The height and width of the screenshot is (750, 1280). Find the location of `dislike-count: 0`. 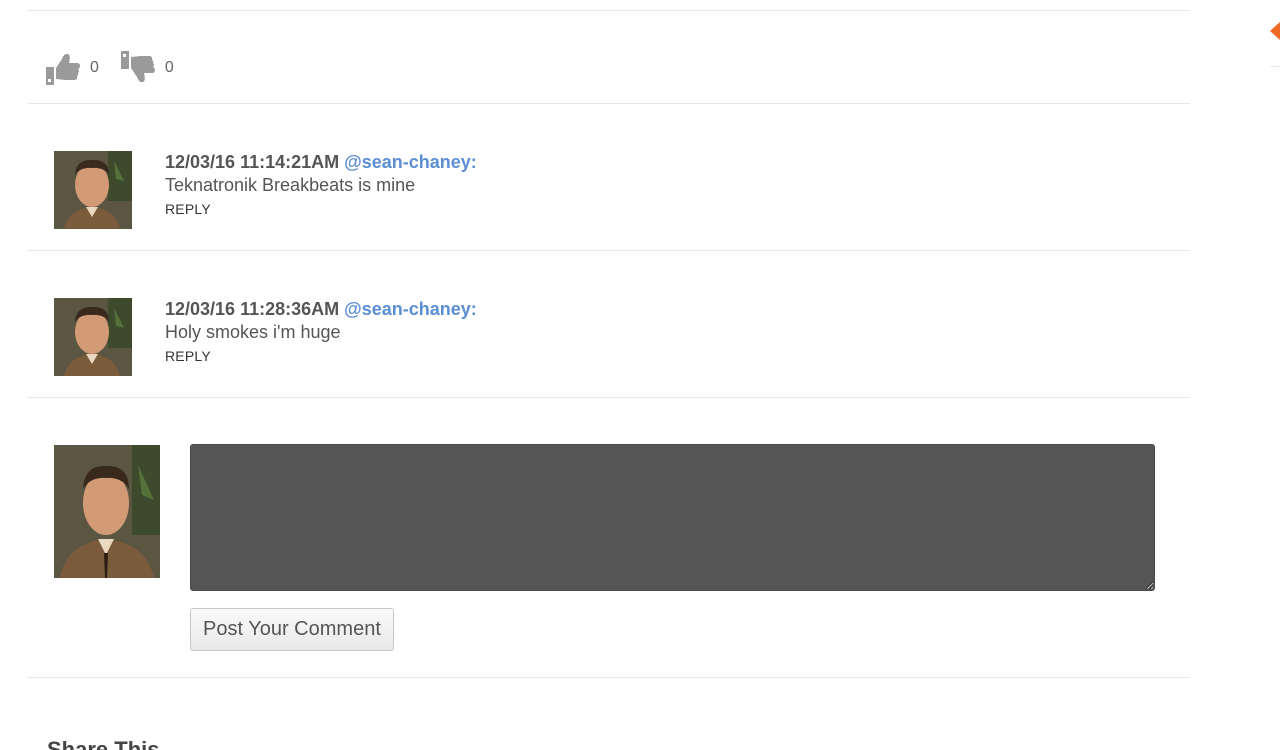

dislike-count: 0 is located at coordinates (169, 67).